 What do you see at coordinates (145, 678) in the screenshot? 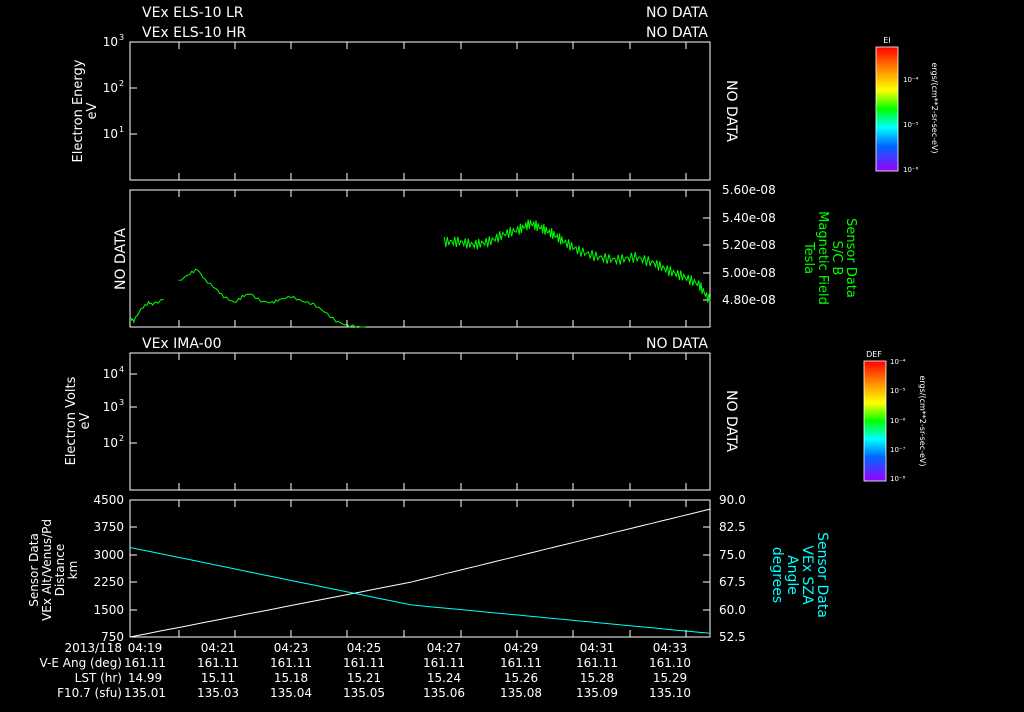
I see `lst-value: 14.99` at bounding box center [145, 678].